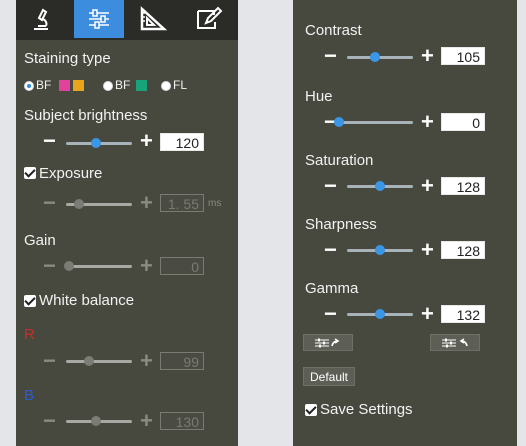 This screenshot has width=526, height=446. I want to click on save-settings-checkbox, so click(311, 410).